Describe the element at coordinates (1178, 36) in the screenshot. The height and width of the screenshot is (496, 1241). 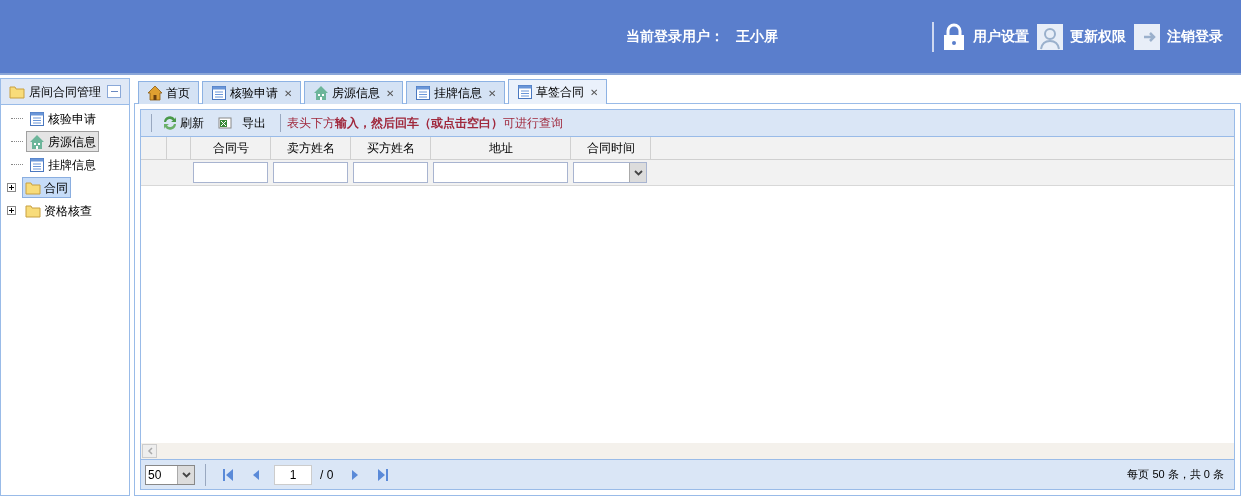
I see `header-action-button: 注销登录` at that location.